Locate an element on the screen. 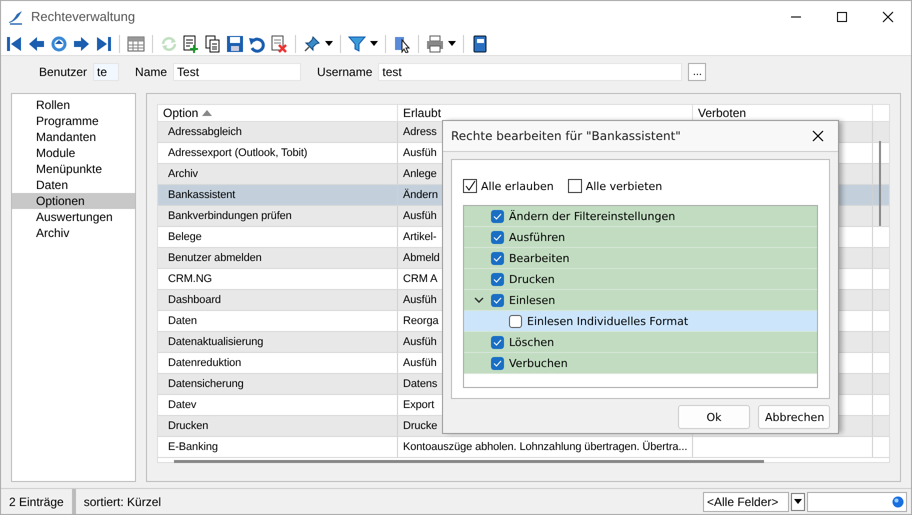 The height and width of the screenshot is (515, 912). table-cell: Datenreduktion is located at coordinates (278, 363).